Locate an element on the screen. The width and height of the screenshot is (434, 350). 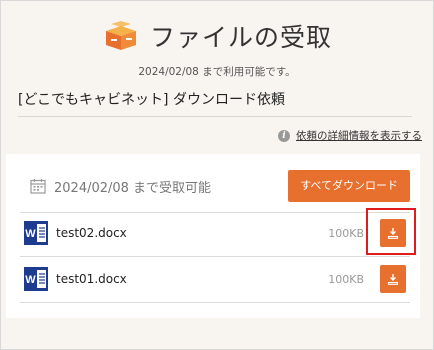
availability-info: 2024/02/08 まで受取可能 is located at coordinates (120, 186).